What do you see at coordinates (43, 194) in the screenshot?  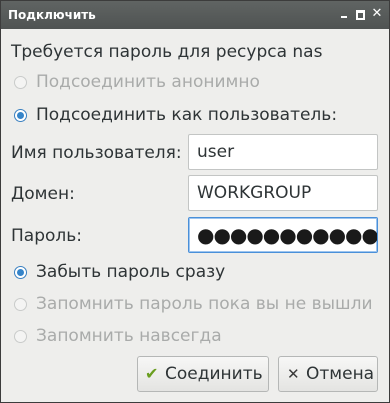 I see `domain-label: Домен:` at bounding box center [43, 194].